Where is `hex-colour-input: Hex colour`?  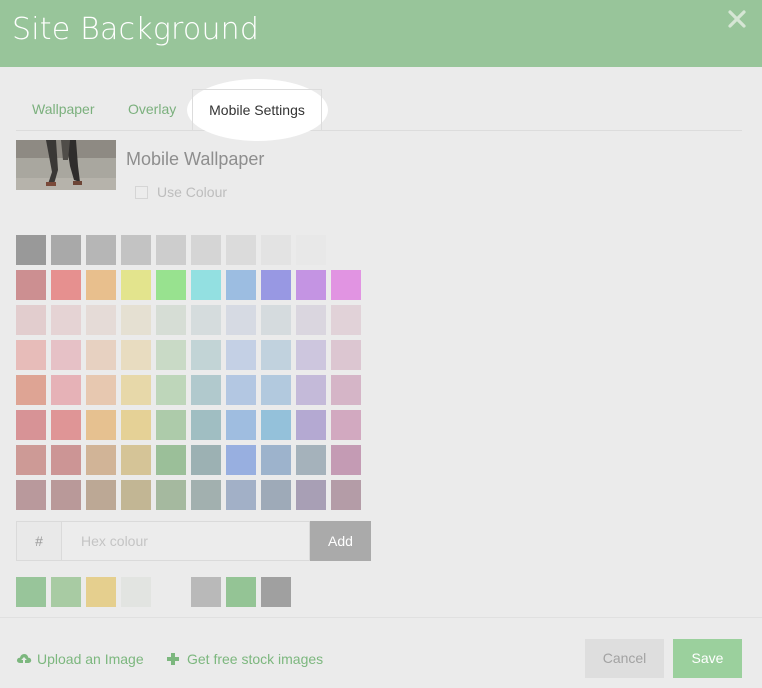
hex-colour-input: Hex colour is located at coordinates (185, 541).